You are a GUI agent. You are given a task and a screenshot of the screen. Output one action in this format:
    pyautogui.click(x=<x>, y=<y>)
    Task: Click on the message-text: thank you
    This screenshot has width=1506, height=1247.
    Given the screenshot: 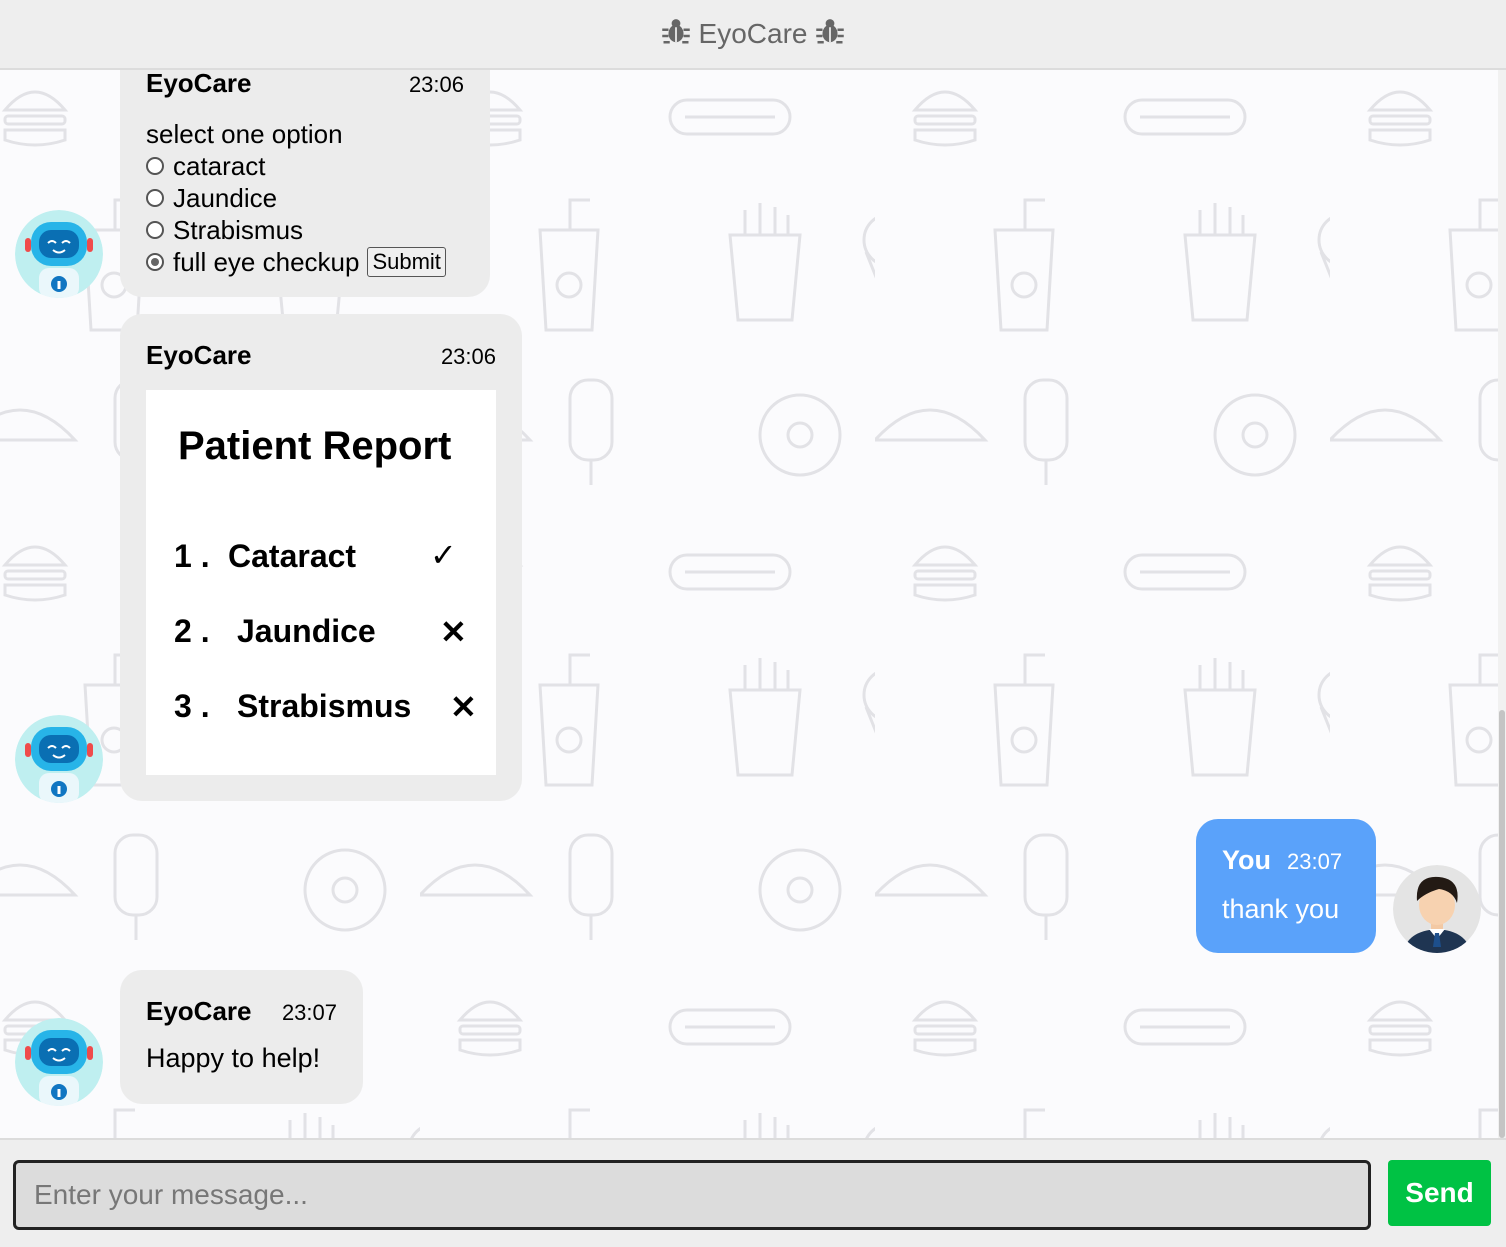 What is the action you would take?
    pyautogui.click(x=1281, y=909)
    